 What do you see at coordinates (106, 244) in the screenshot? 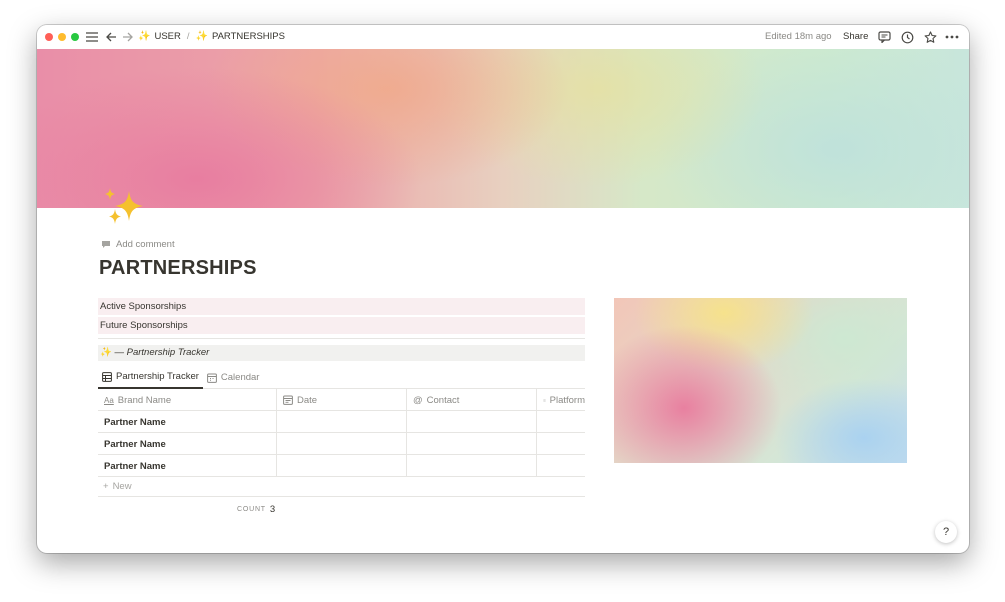
I see `comment-icon` at bounding box center [106, 244].